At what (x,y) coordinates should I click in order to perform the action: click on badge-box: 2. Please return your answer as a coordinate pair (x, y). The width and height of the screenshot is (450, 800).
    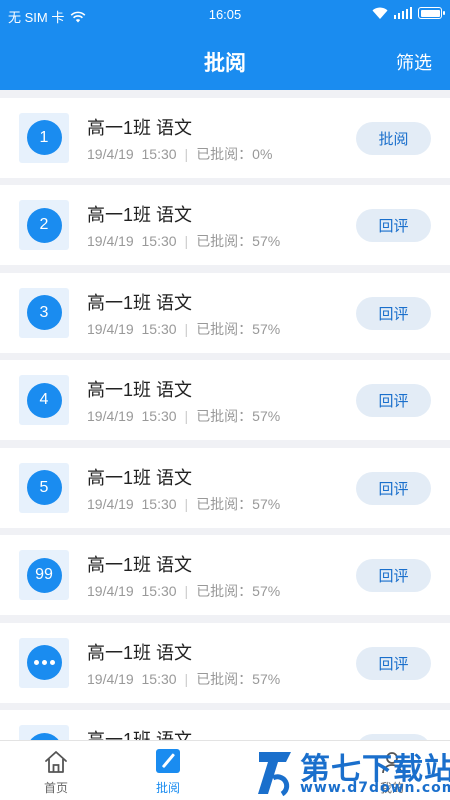
    Looking at the image, I should click on (44, 225).